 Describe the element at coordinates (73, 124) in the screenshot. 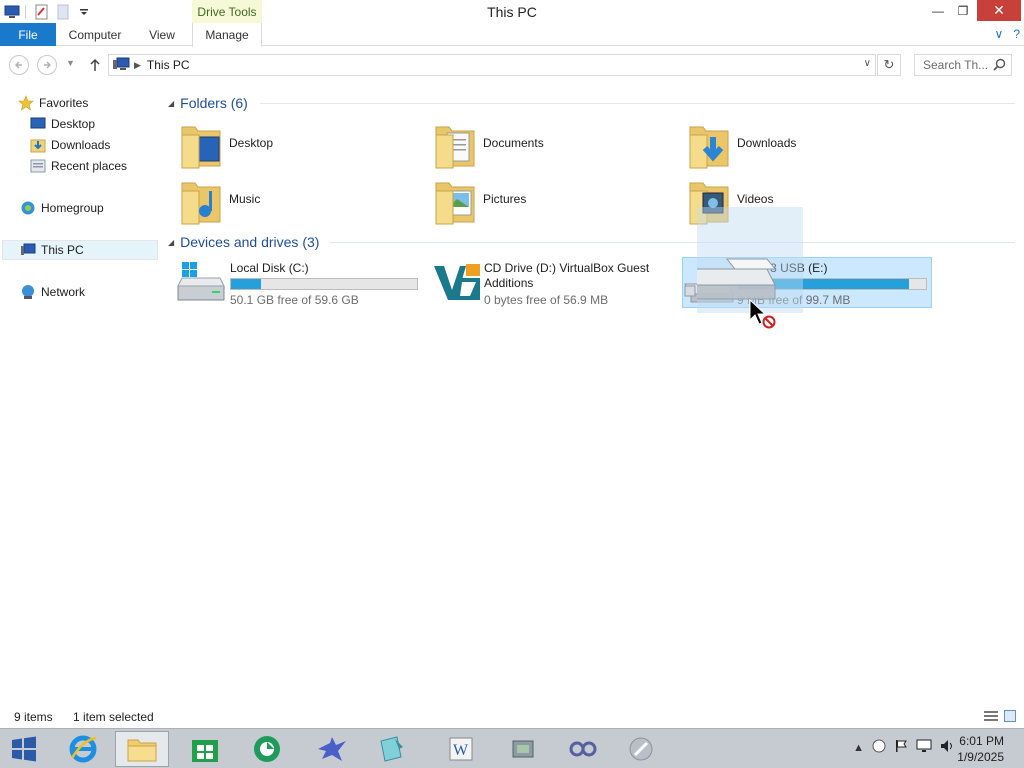

I see `nav-desktop-label: Desktop` at that location.